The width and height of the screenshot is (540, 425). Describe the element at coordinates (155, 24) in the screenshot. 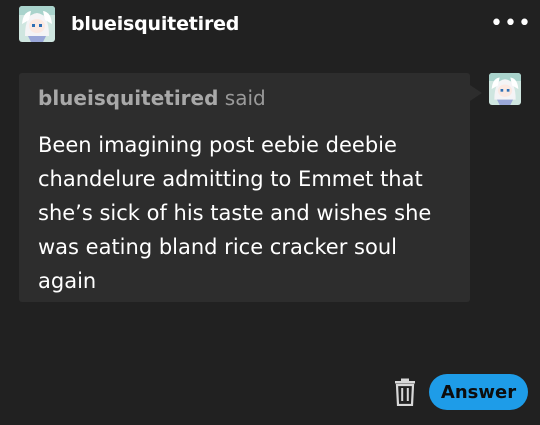

I see `author-username: blueisquitetired` at that location.